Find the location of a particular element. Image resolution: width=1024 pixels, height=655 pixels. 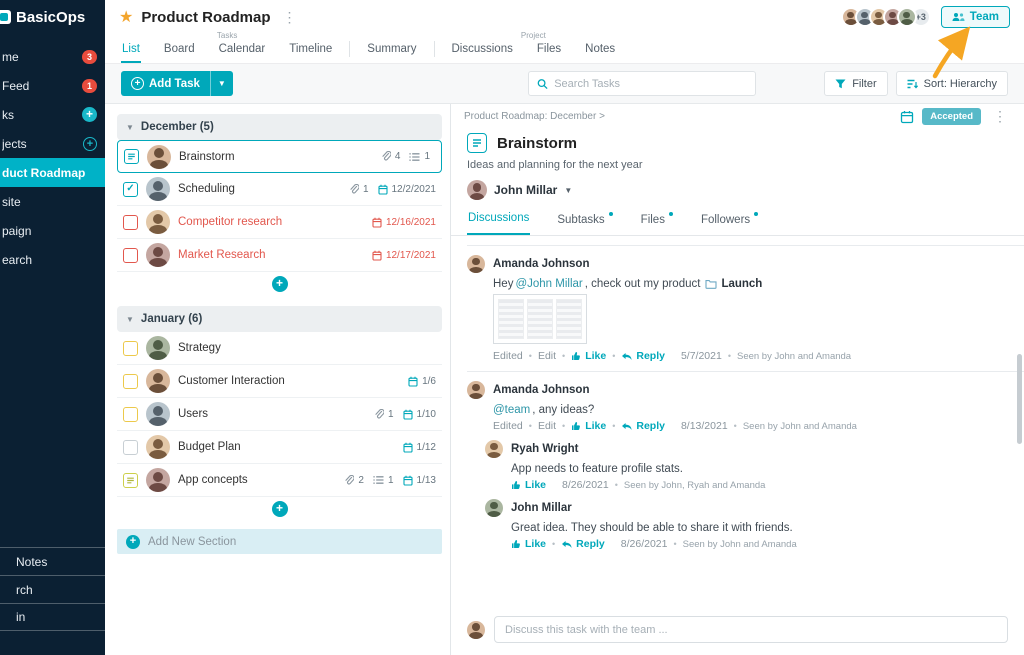

tab-notes: Notes is located at coordinates (600, 52).